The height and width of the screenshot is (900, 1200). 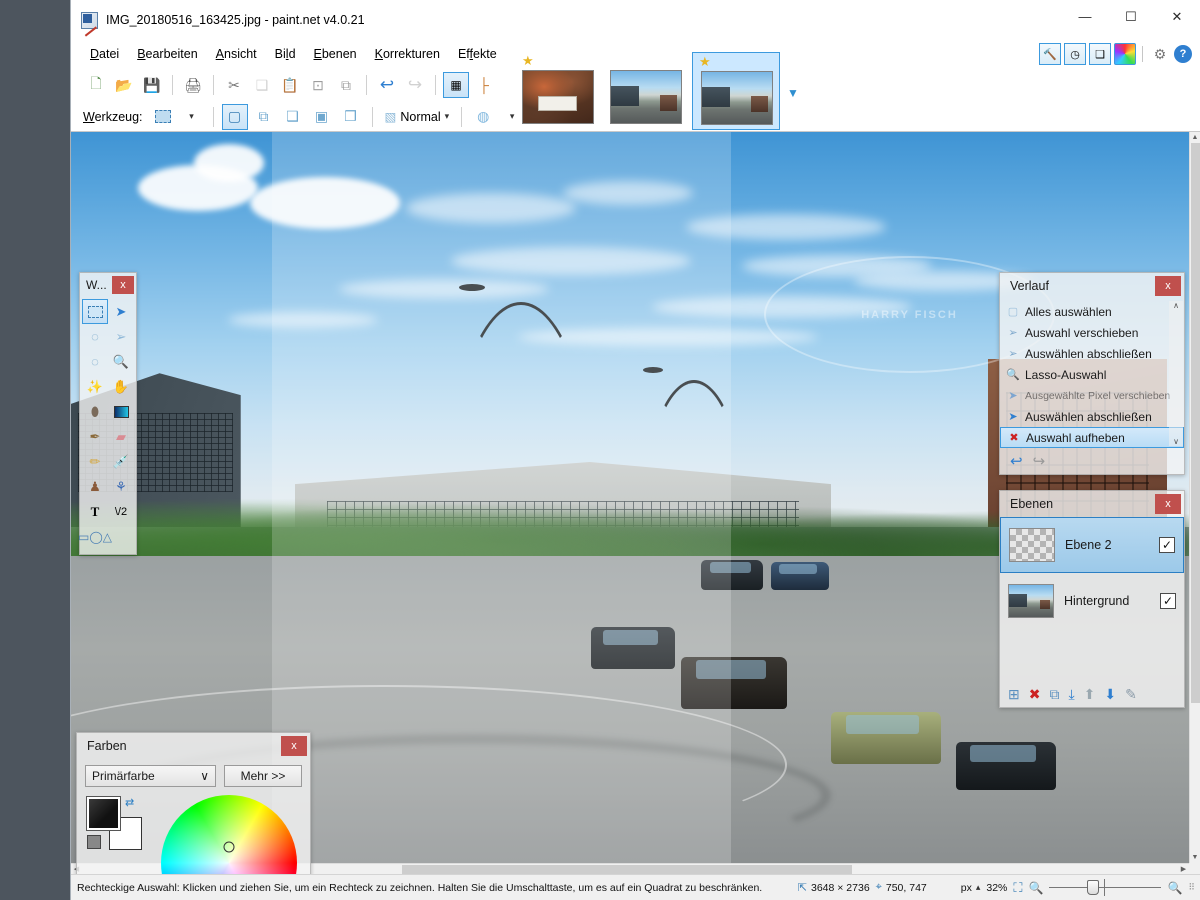 I want to click on move-layer-up-button: ⬆, so click(x=1090, y=694).